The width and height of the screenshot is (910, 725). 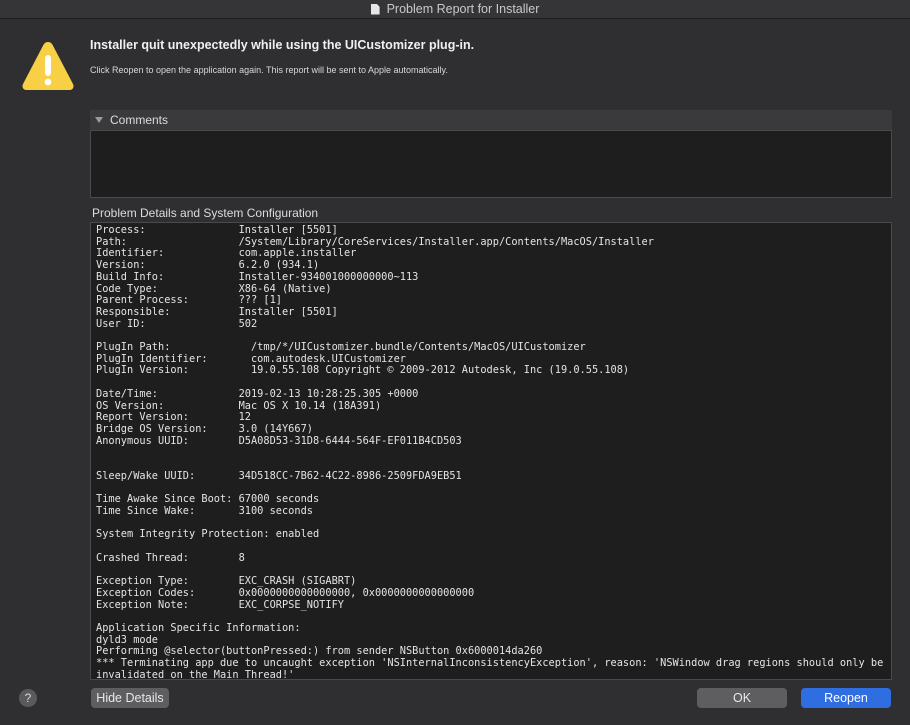 What do you see at coordinates (28, 698) in the screenshot?
I see `help-button: ?` at bounding box center [28, 698].